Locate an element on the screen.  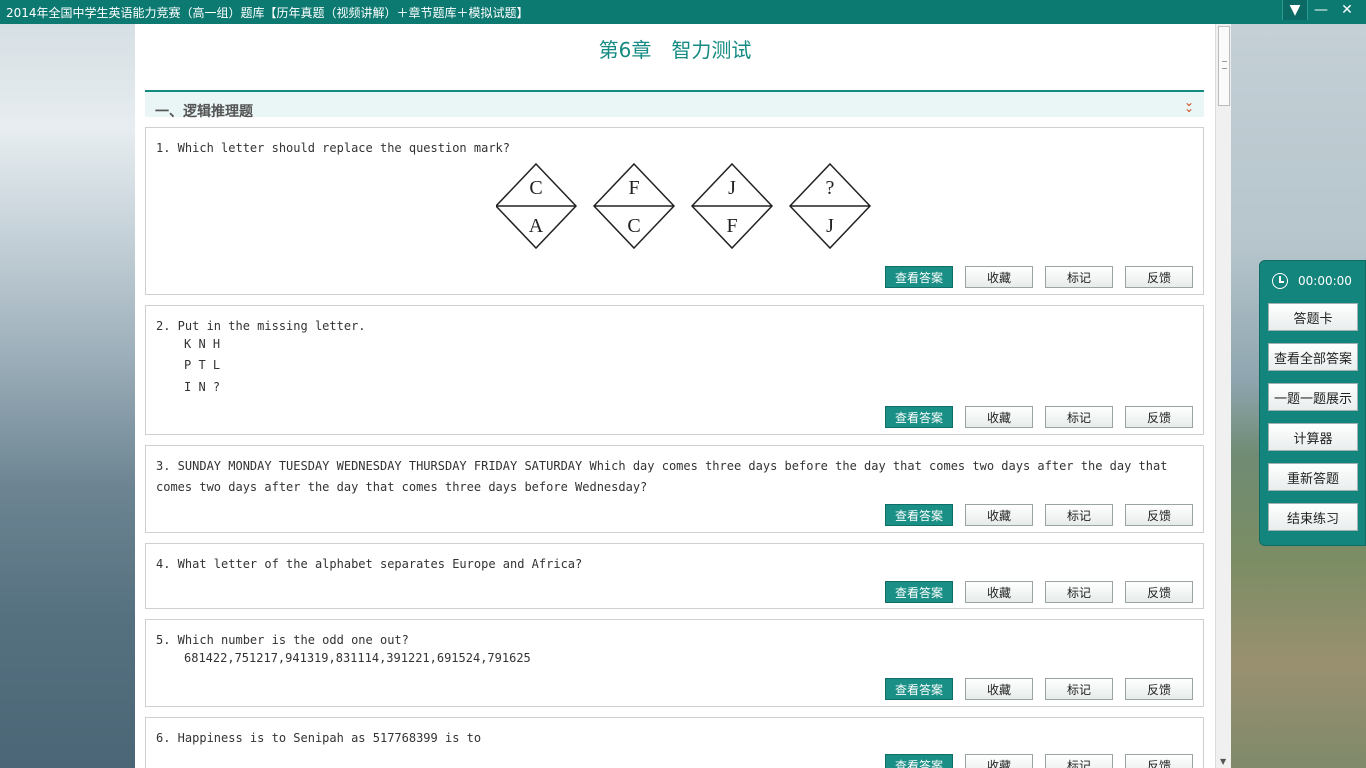
dropdown-button: ▼ is located at coordinates (1295, 10).